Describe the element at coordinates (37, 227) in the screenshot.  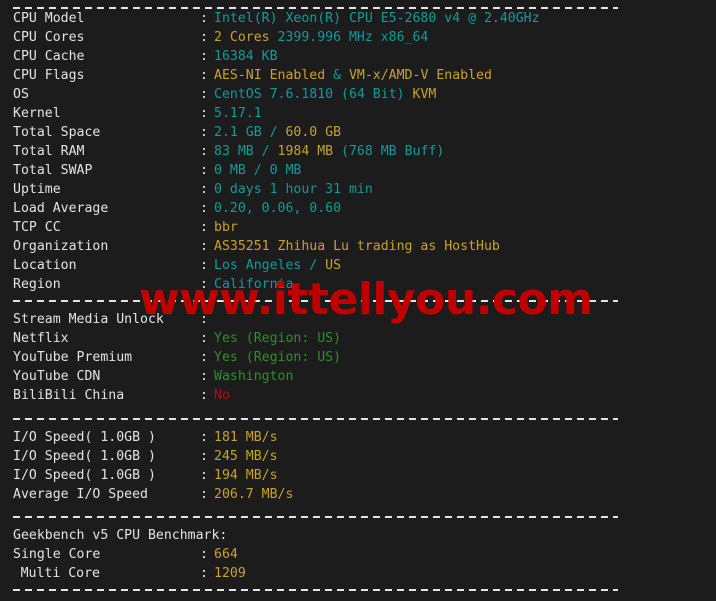
I see `info-row-label: TCP CC` at that location.